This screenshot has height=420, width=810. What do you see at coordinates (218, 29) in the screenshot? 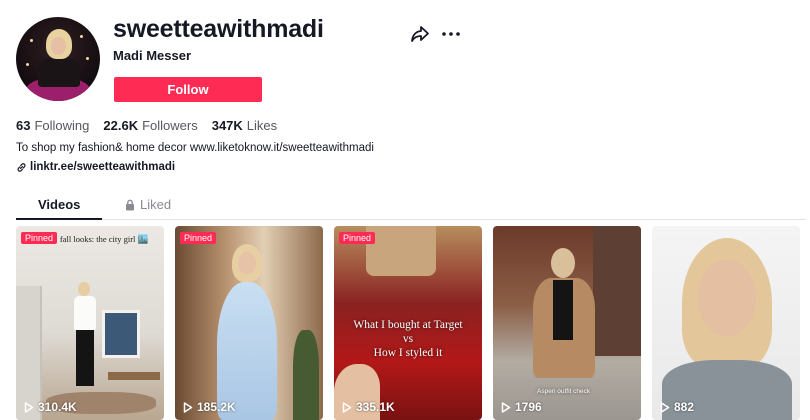
I see `username: sweetteawithmadi` at bounding box center [218, 29].